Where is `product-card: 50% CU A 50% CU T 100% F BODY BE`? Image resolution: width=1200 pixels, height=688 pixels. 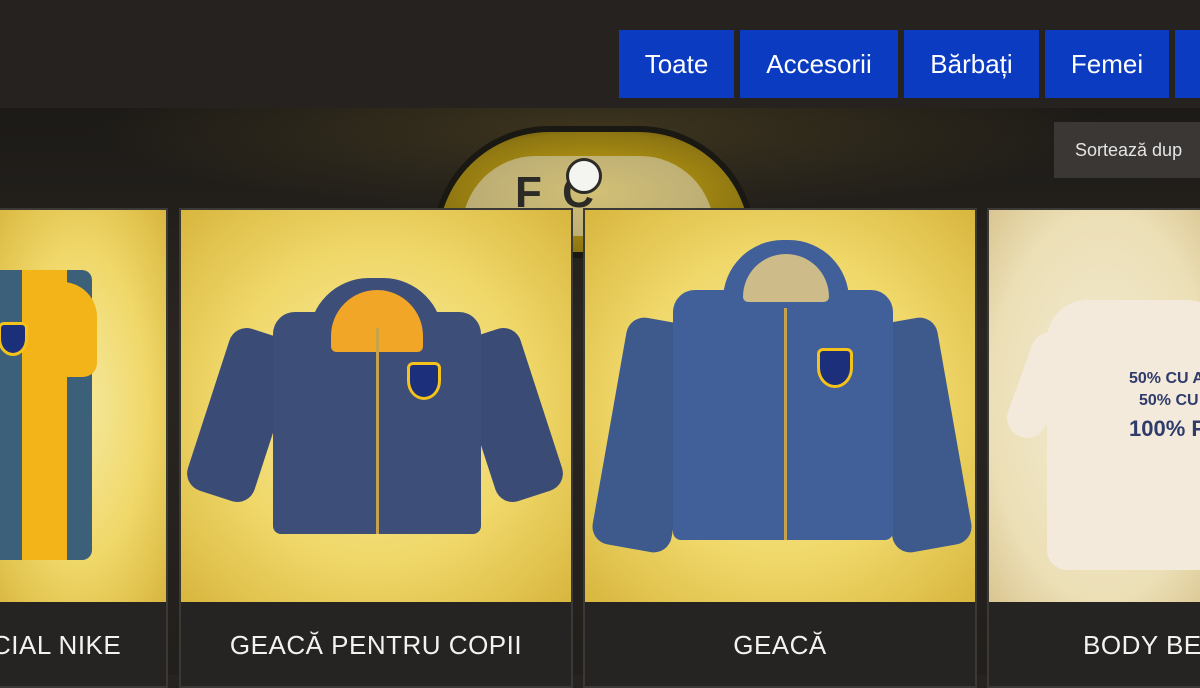 product-card: 50% CU A 50% CU T 100% F BODY BE is located at coordinates (1093, 448).